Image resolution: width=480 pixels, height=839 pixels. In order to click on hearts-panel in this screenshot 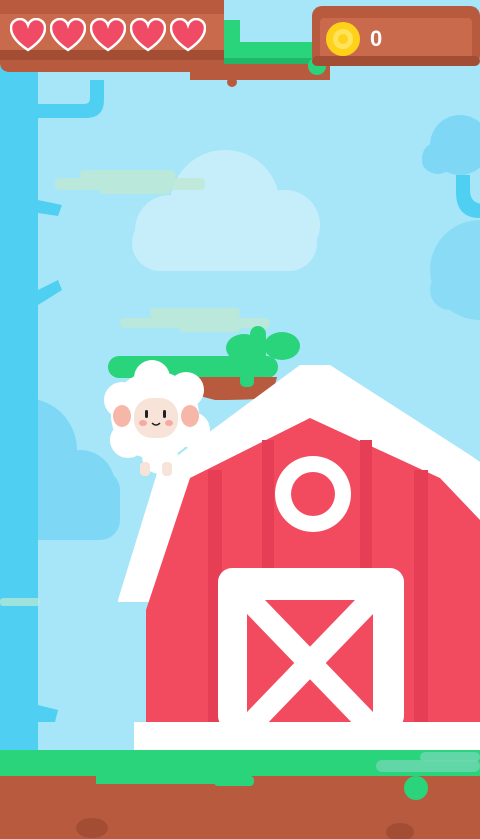, I will do `click(112, 36)`.